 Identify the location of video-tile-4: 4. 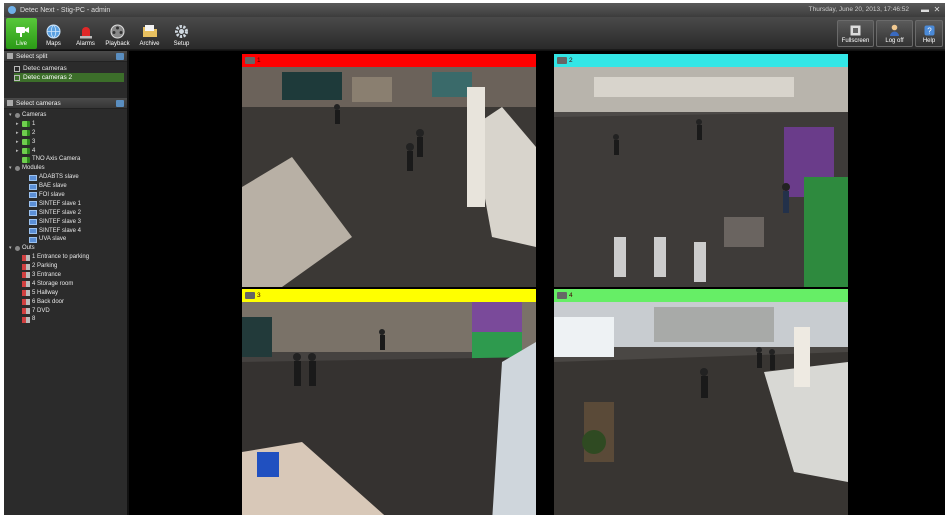
(701, 402).